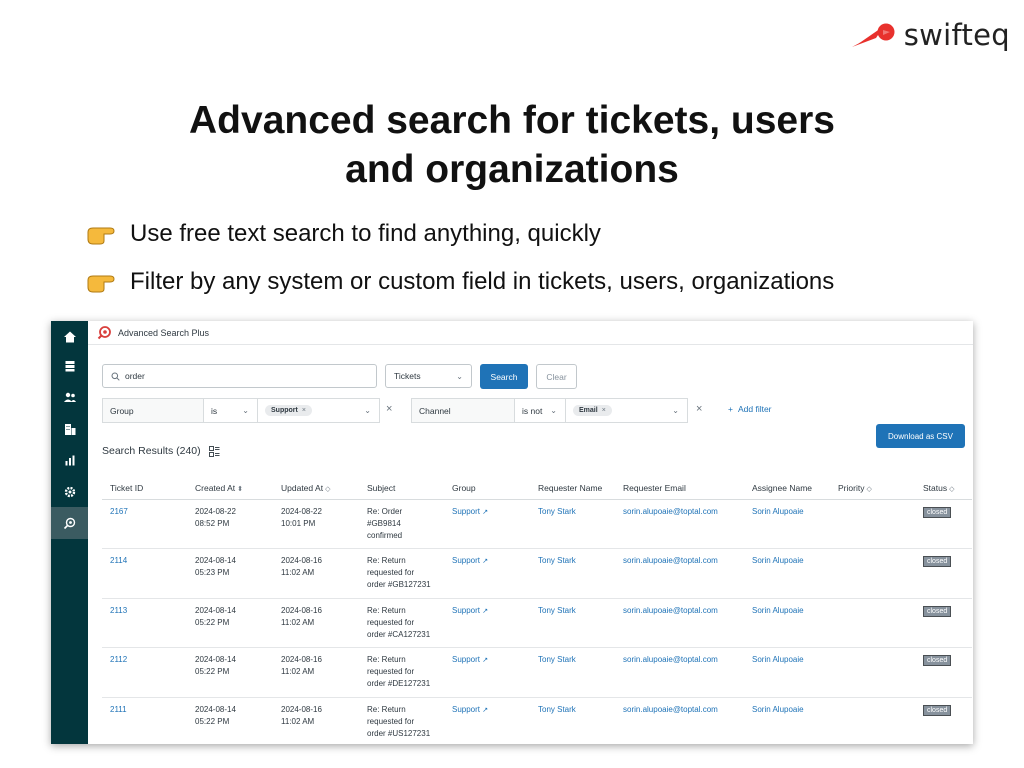 This screenshot has height=768, width=1024. What do you see at coordinates (872, 623) in the screenshot?
I see `priority-cell` at bounding box center [872, 623].